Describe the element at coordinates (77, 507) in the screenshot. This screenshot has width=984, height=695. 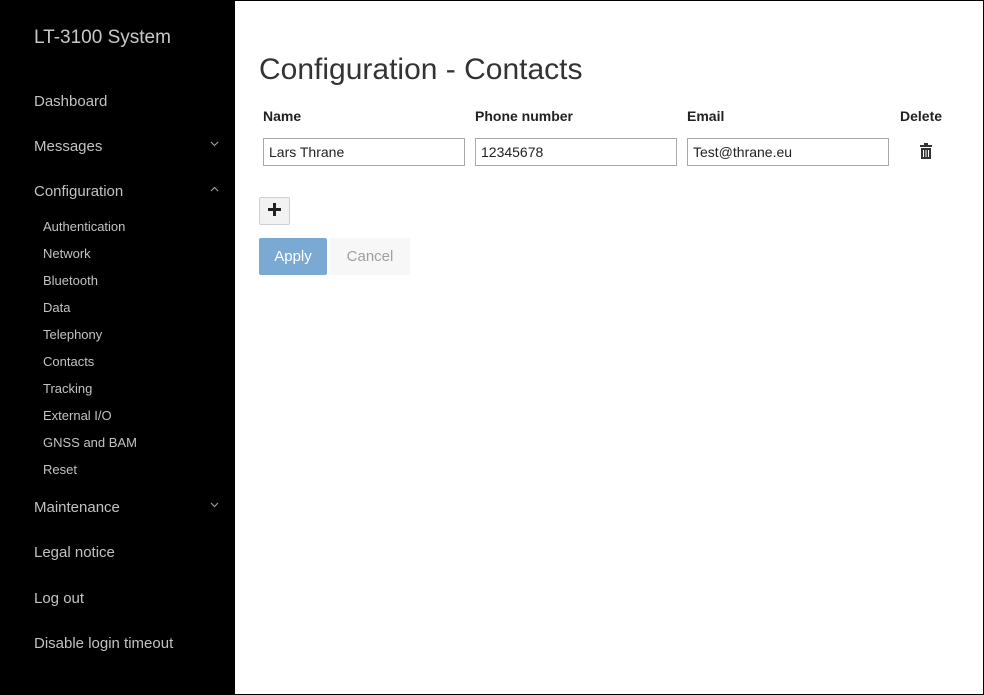
I see `nav-maintenance-label: Maintenance` at that location.